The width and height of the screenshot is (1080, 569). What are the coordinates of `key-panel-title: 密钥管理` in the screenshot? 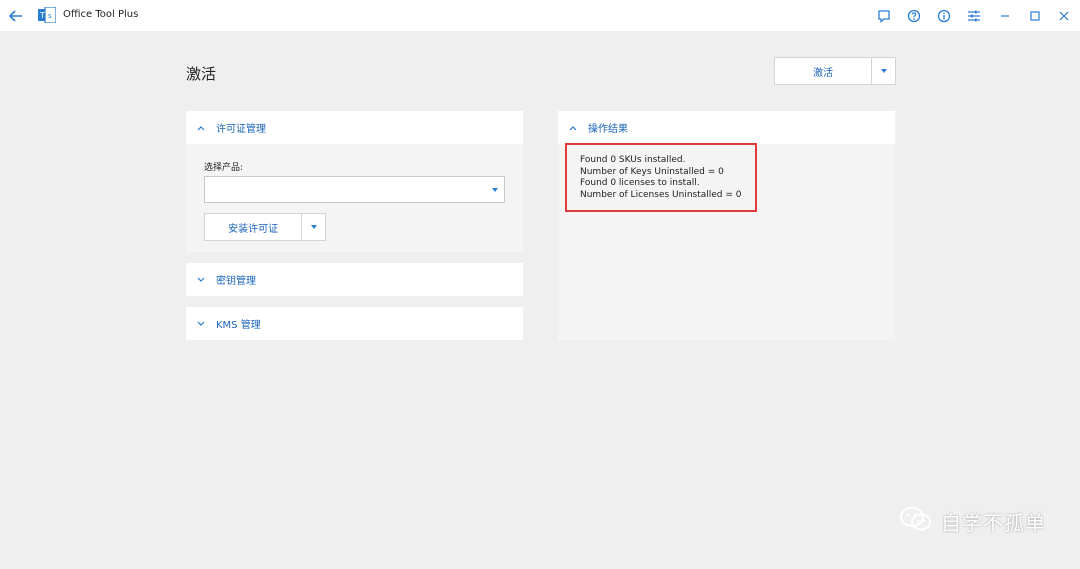 It's located at (236, 281).